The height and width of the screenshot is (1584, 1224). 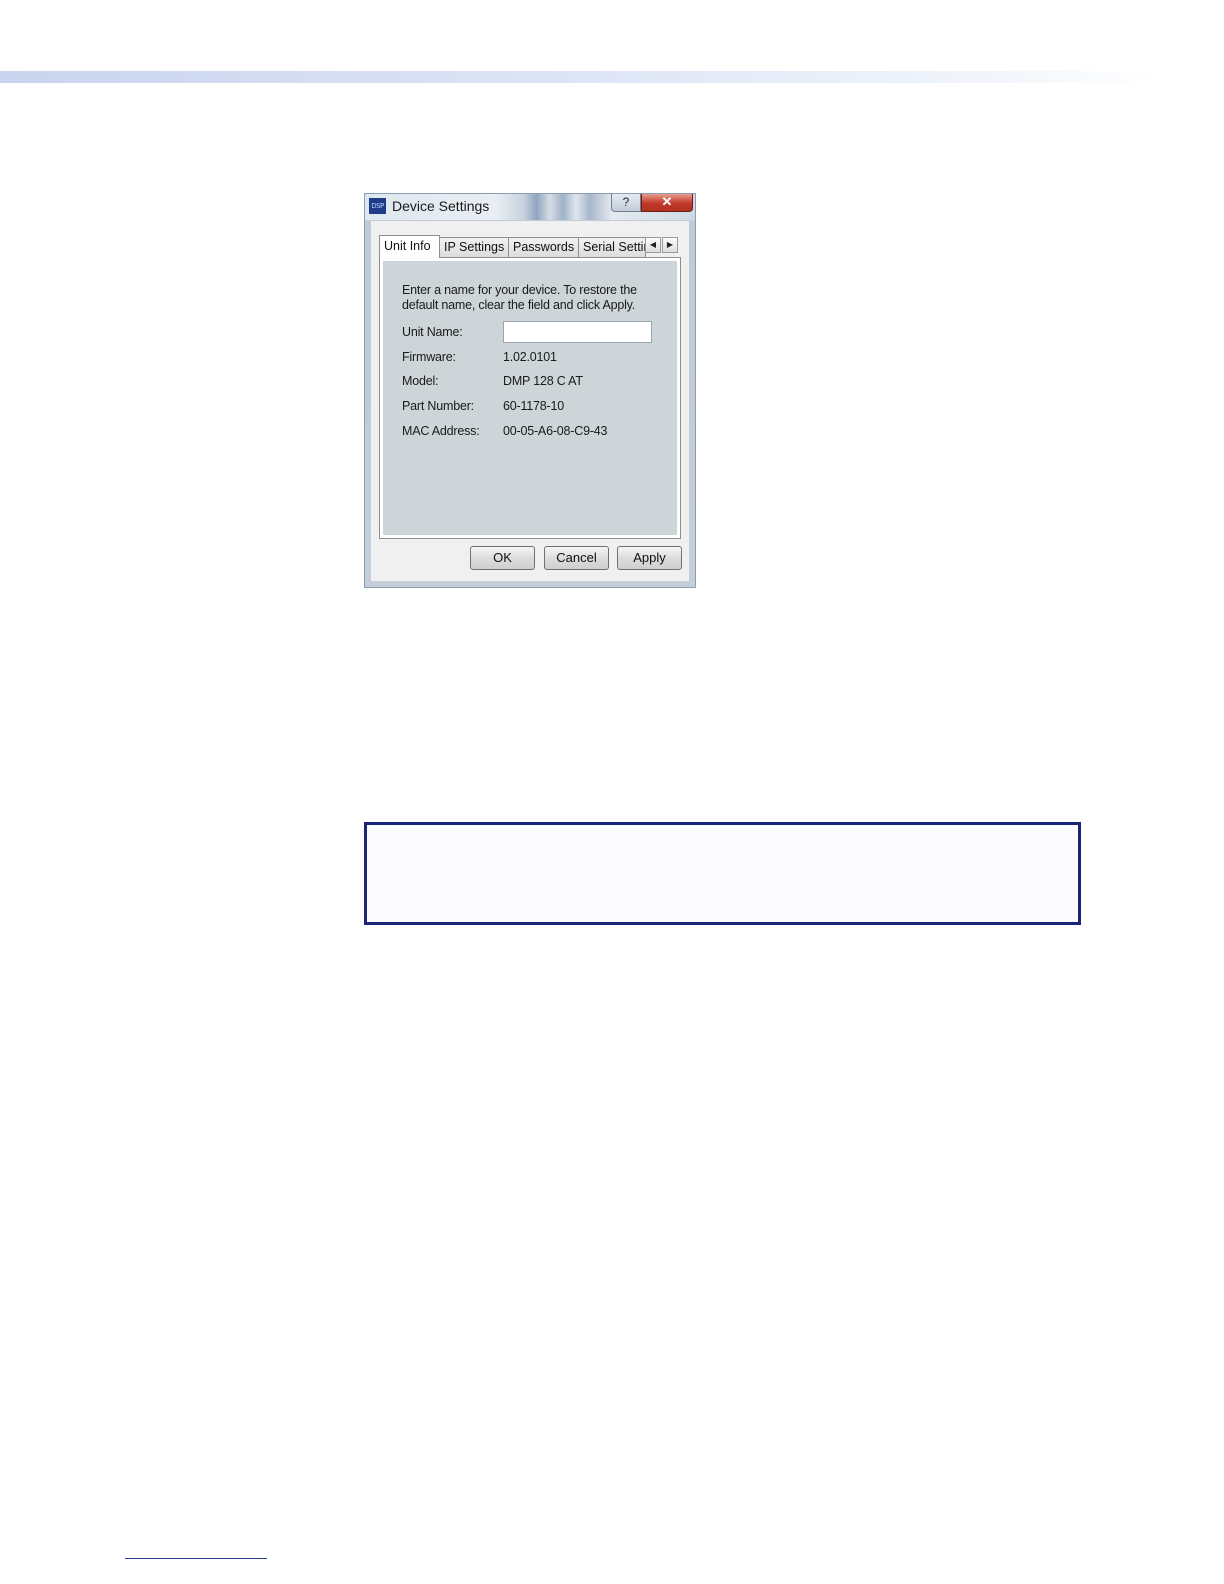 I want to click on part-number-value: 60-1178-10, so click(x=534, y=406).